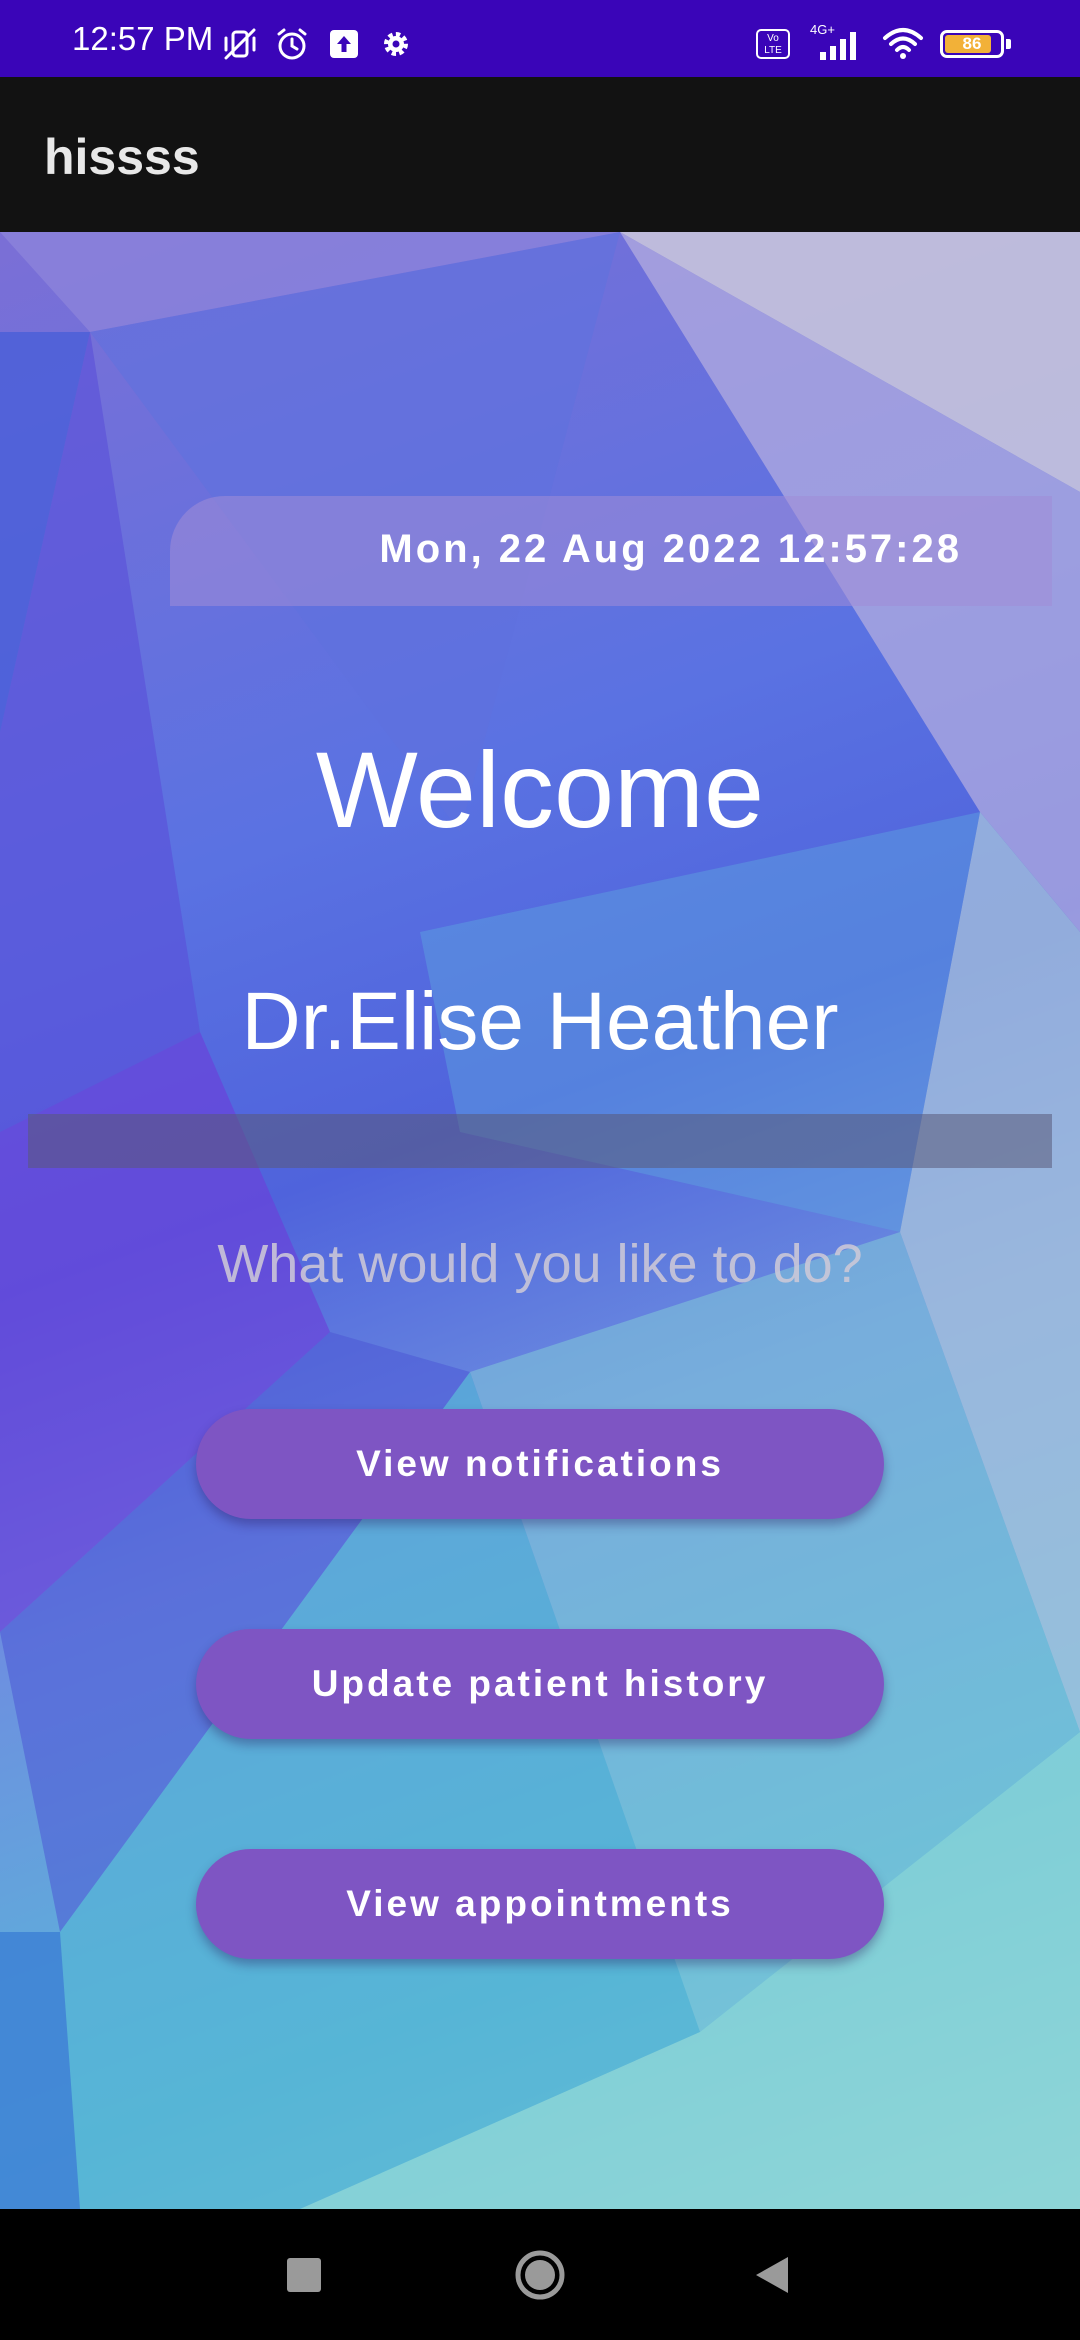 The image size is (1080, 2340). What do you see at coordinates (540, 789) in the screenshot?
I see `welcome-heading: Welcome` at bounding box center [540, 789].